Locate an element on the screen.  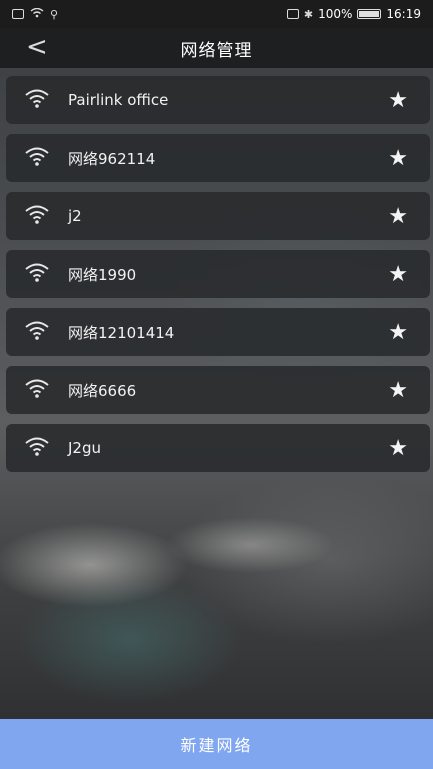
network-ssid: 网络962114 is located at coordinates (112, 158).